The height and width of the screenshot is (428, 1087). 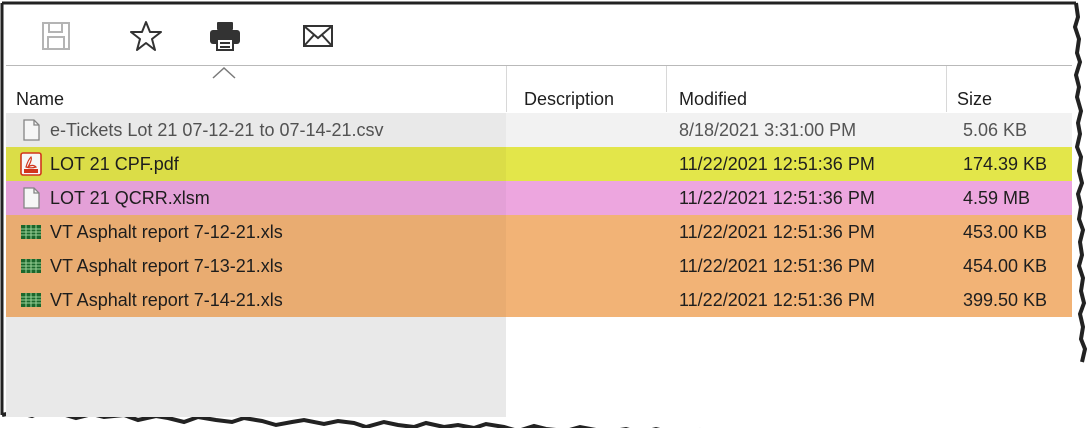 What do you see at coordinates (806, 89) in the screenshot?
I see `column-header-modified: Modified` at bounding box center [806, 89].